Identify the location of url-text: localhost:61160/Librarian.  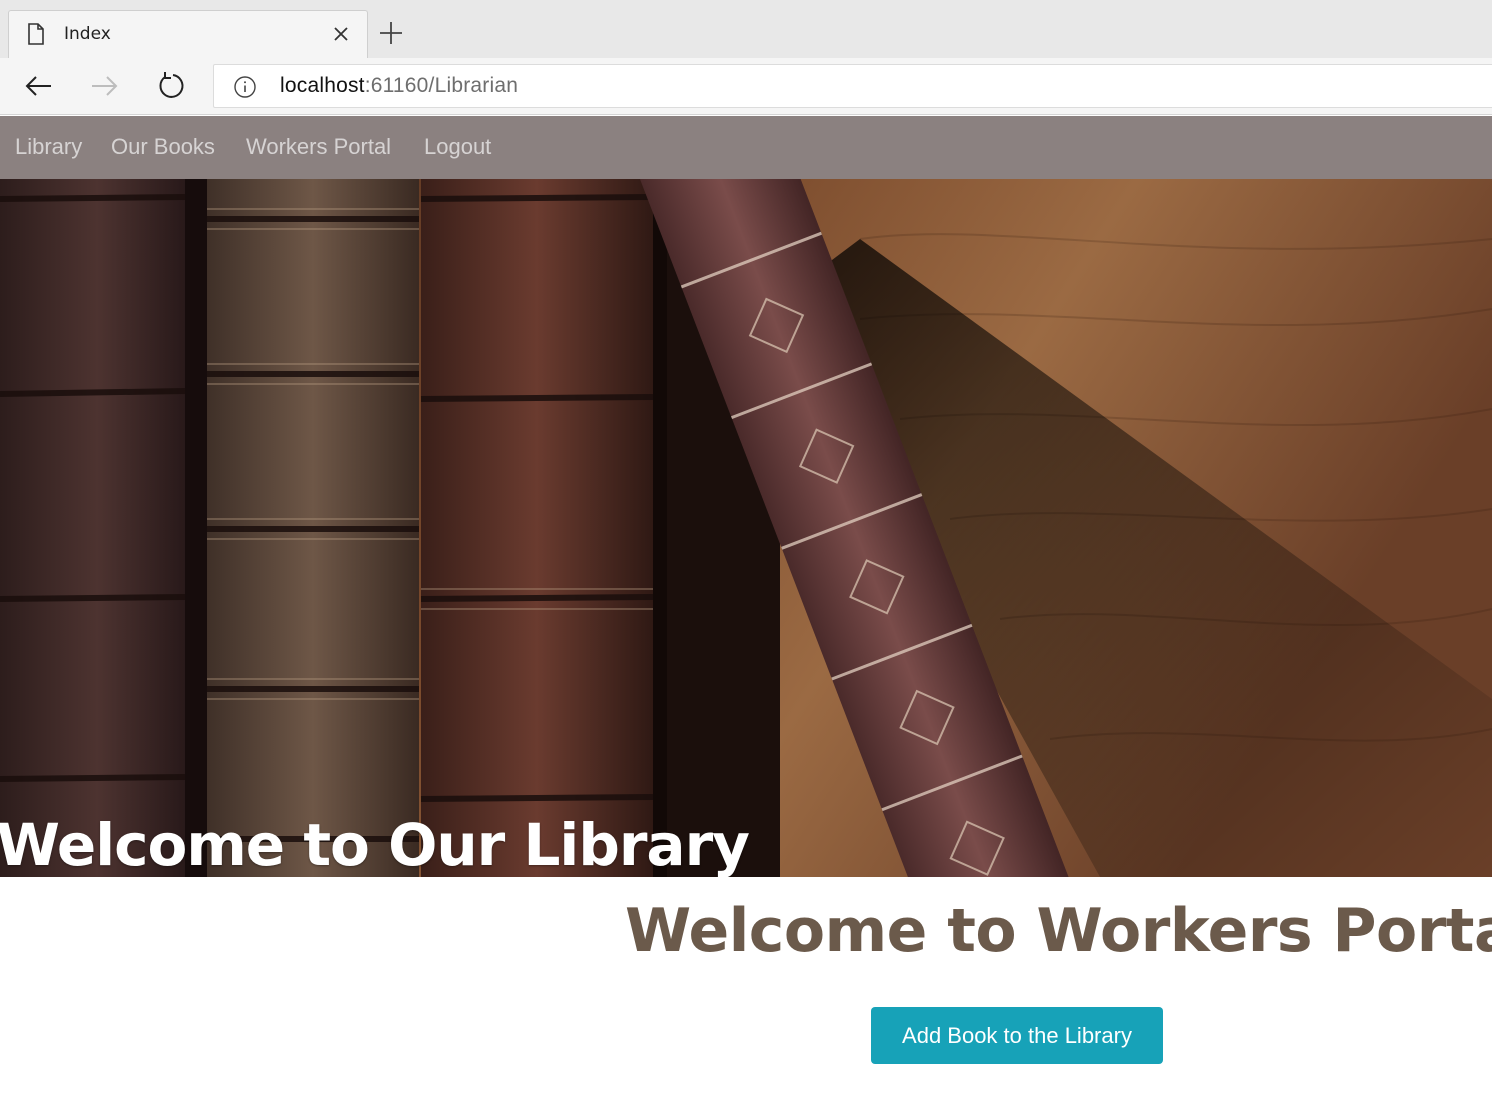
(399, 86).